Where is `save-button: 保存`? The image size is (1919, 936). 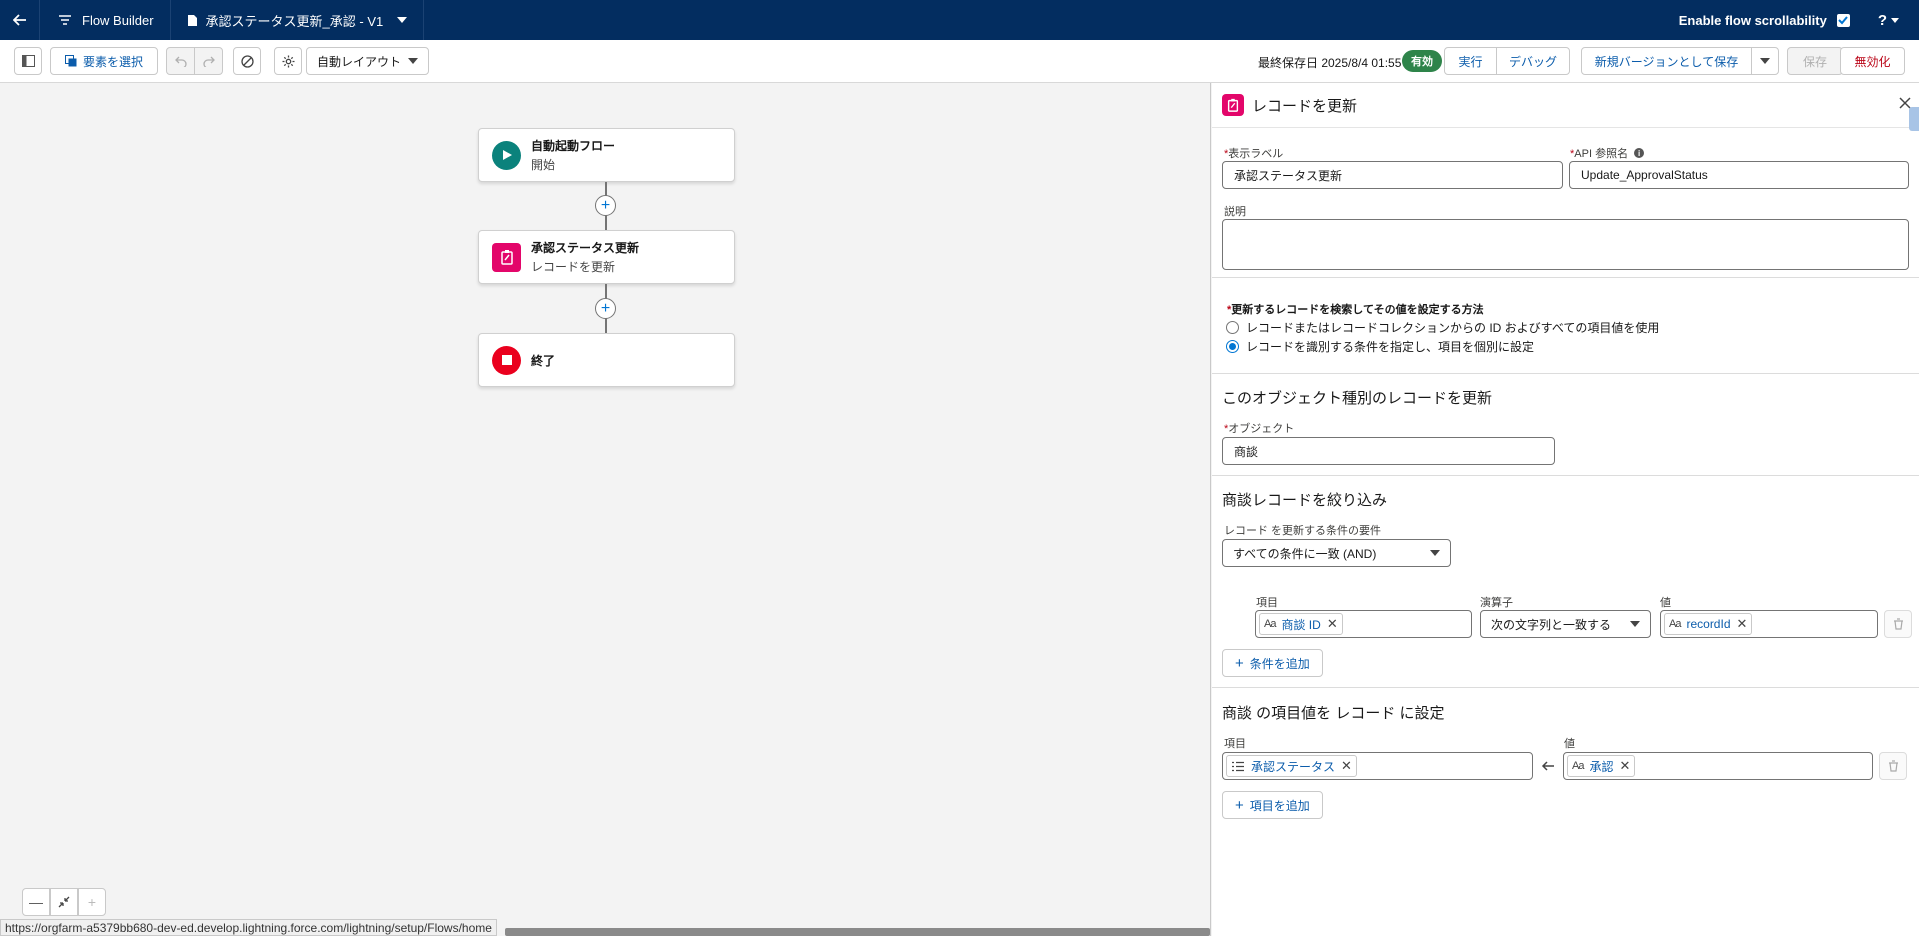 save-button: 保存 is located at coordinates (1815, 61).